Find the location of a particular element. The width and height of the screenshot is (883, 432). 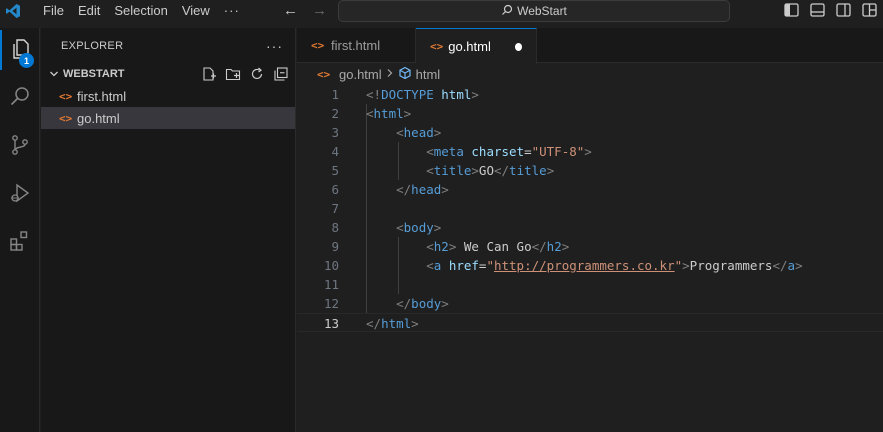

line-number: 11 is located at coordinates (331, 284).